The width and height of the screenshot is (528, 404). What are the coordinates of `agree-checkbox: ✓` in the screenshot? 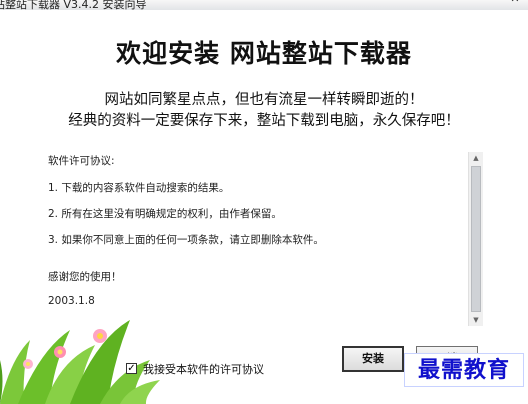 It's located at (131, 368).